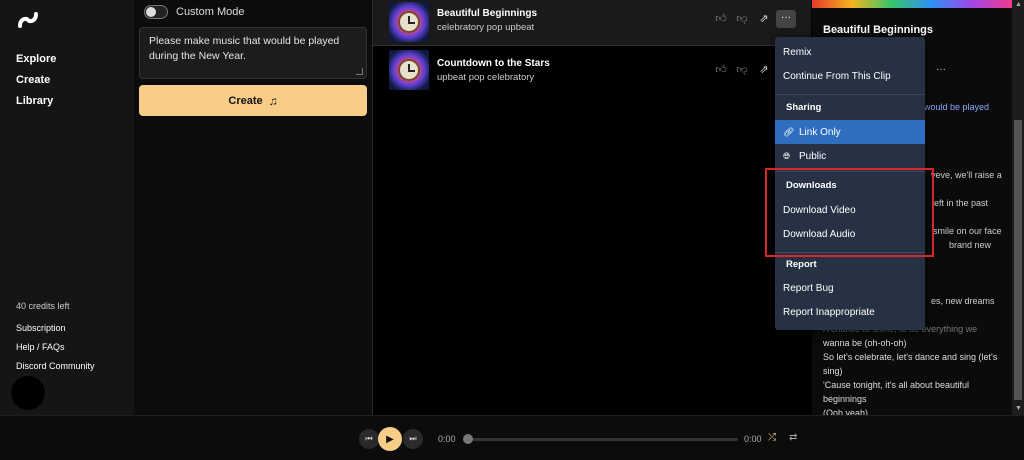  What do you see at coordinates (850, 94) in the screenshot?
I see `menu-divider` at bounding box center [850, 94].